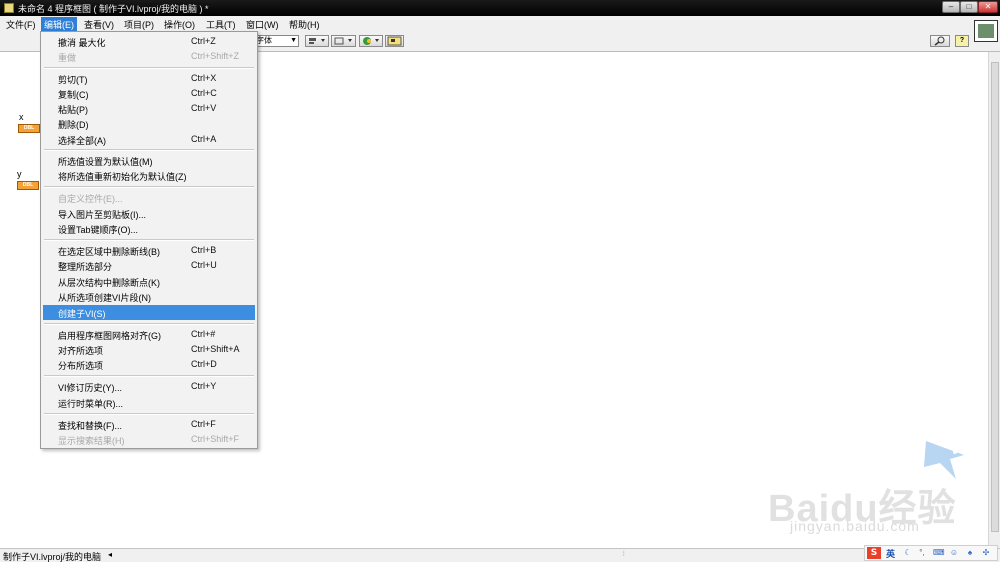 The width and height of the screenshot is (1000, 563). I want to click on title-bar: 未命名 4 程序框图 ( 制作子VI.lvproj/我的电脑 ) * – □ ✕, so click(500, 8).